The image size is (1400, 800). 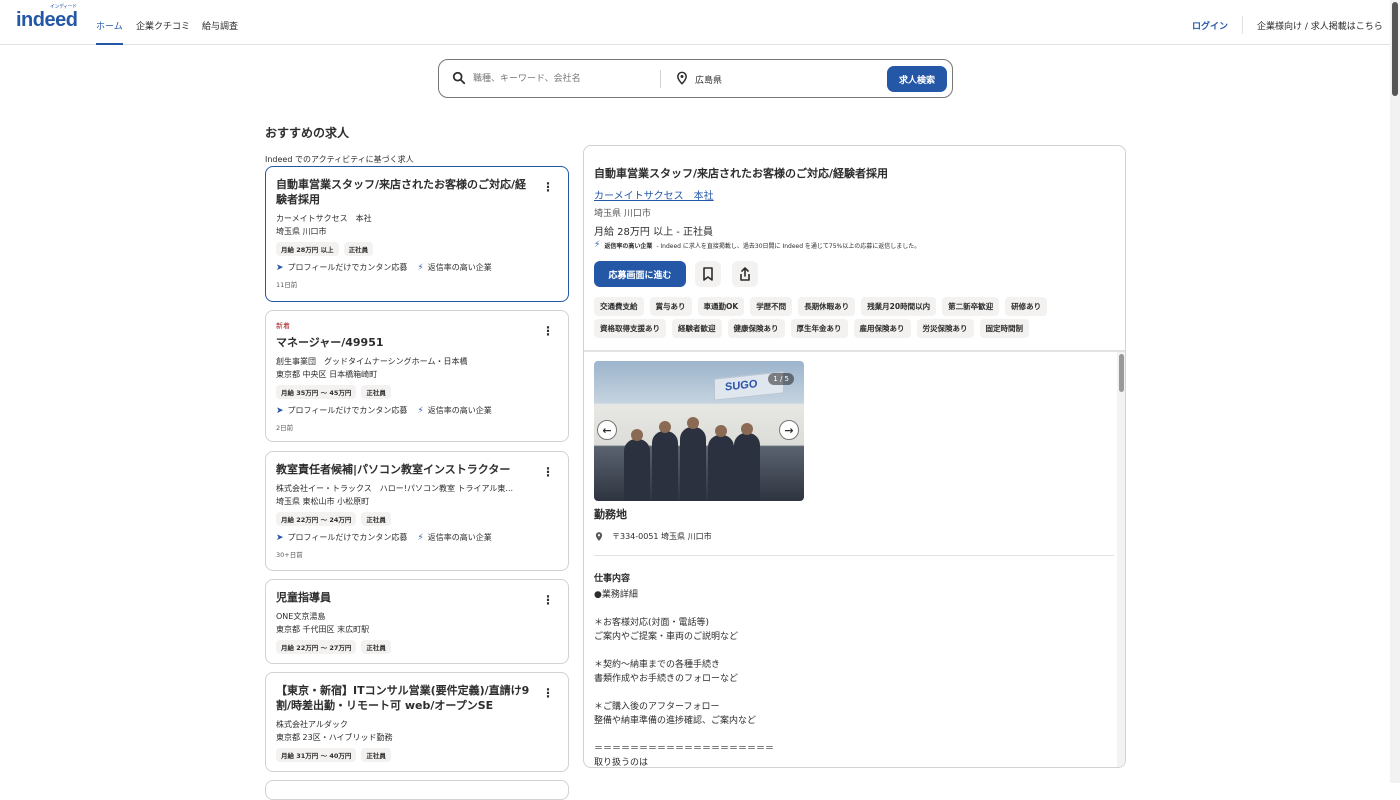 What do you see at coordinates (323, 629) in the screenshot?
I see `job-location: 東京都 千代田区 末広町駅` at bounding box center [323, 629].